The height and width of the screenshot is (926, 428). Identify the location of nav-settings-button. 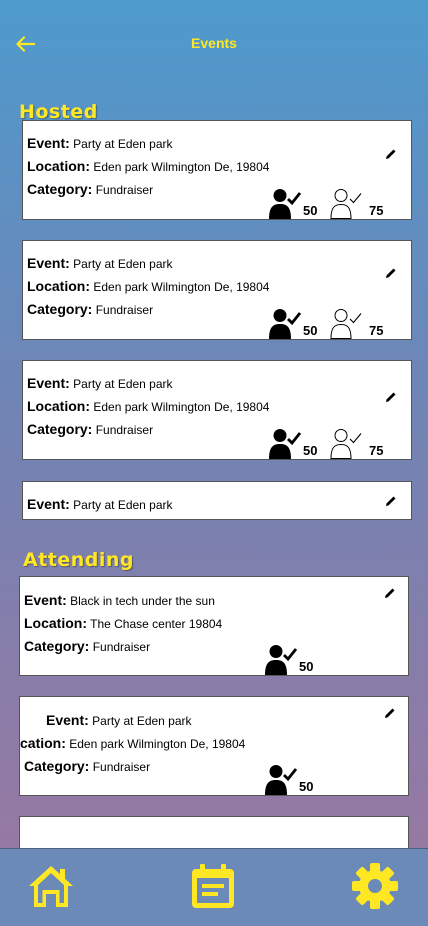
(375, 886).